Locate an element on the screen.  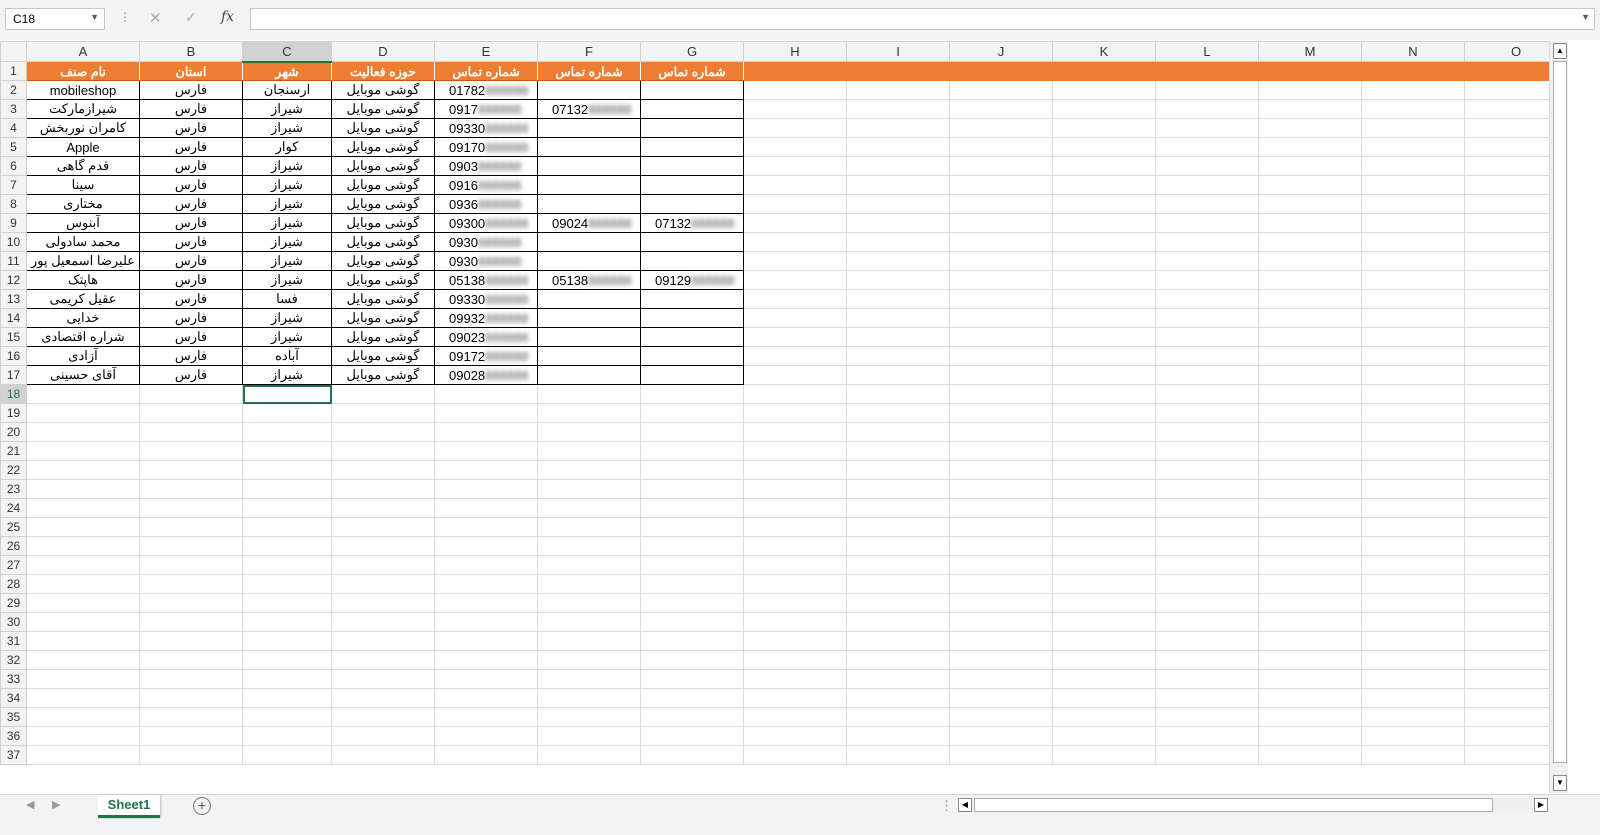
cell-n27 is located at coordinates (1413, 565).